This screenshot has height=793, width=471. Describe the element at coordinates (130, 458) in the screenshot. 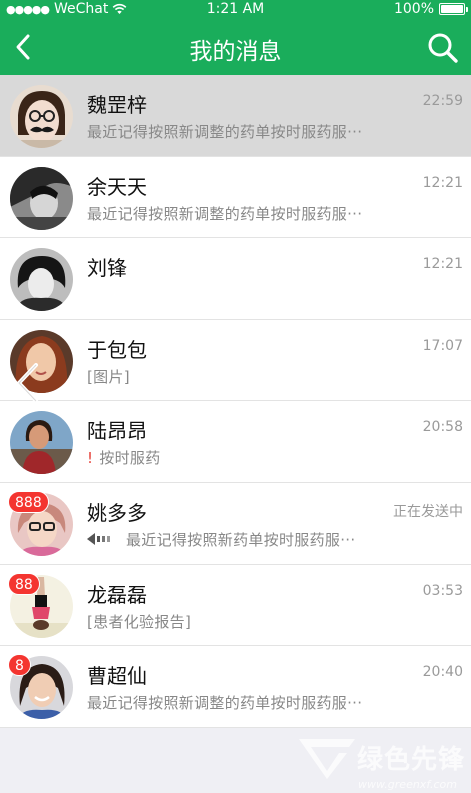

I see `message-preview-text: 按时服药` at that location.